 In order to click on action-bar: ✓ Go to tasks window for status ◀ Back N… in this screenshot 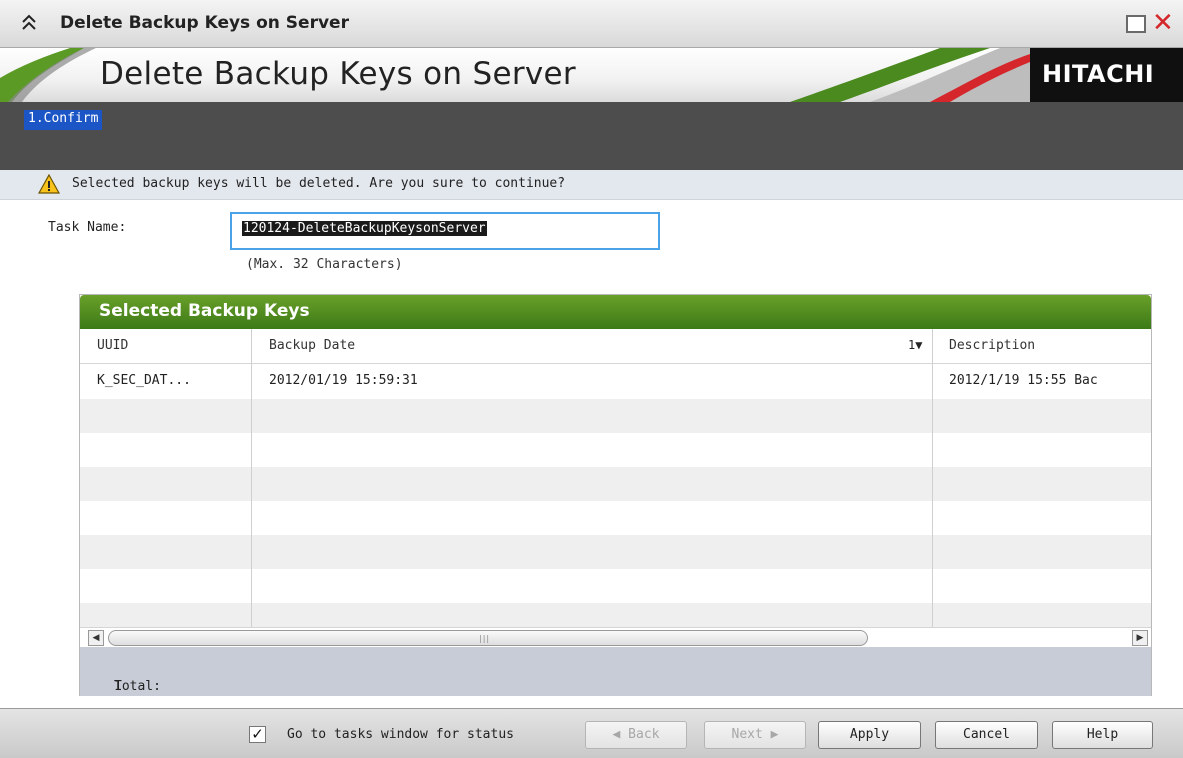, I will do `click(591, 733)`.